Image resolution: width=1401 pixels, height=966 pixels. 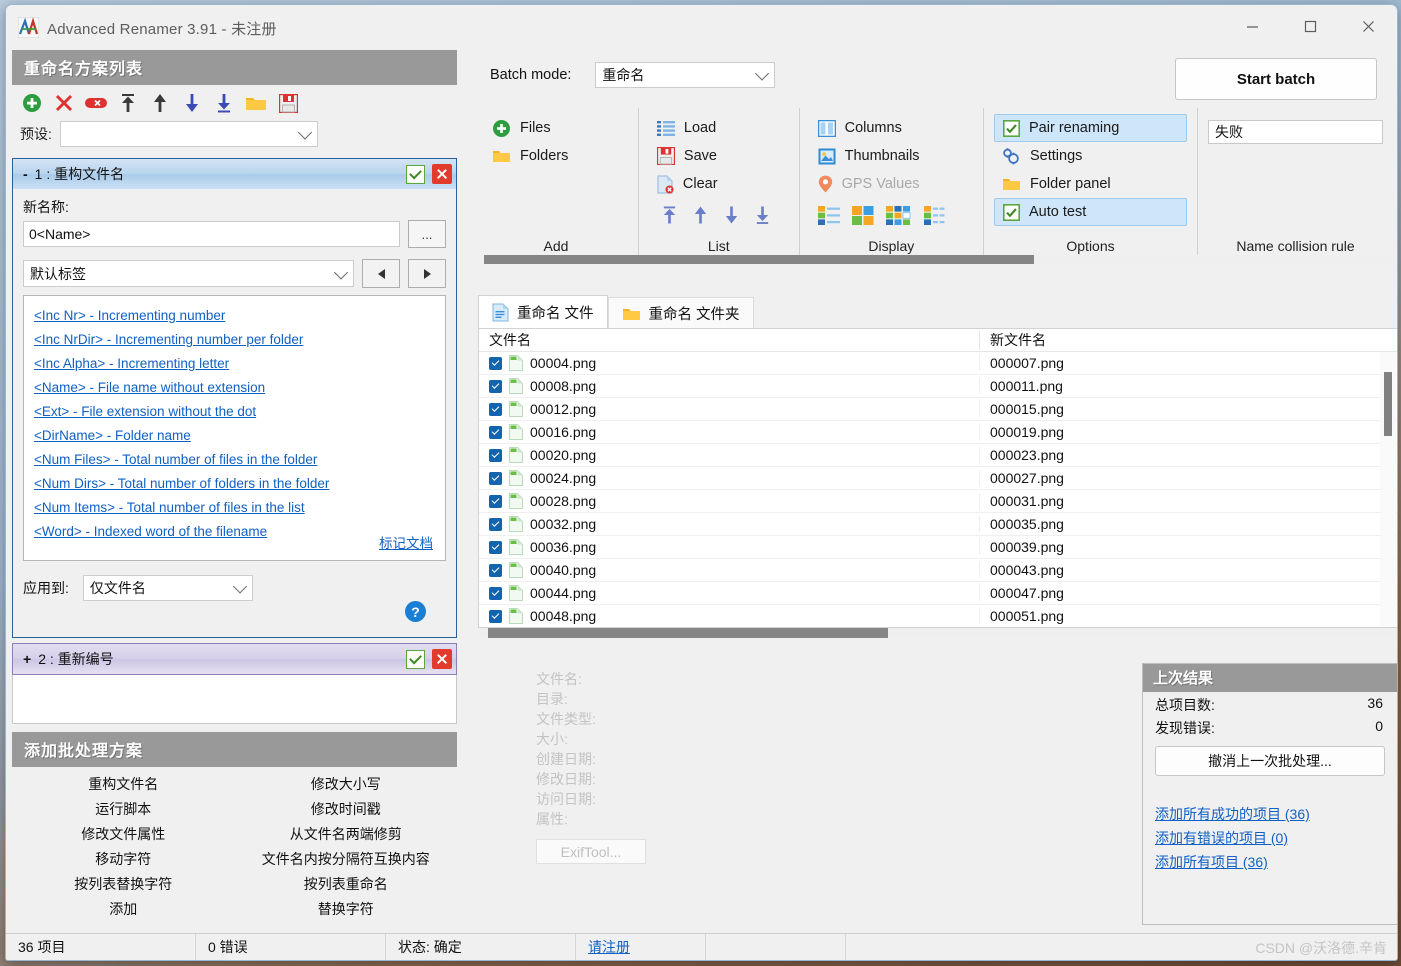 I want to click on open-folder-icon, so click(x=256, y=103).